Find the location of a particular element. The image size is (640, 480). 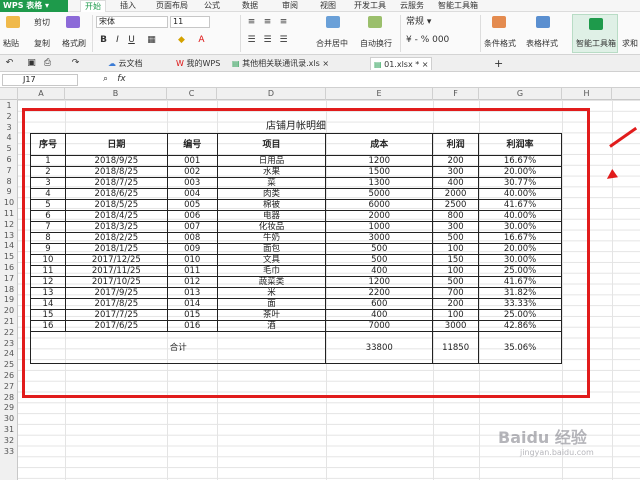

menu-tab-data: 数据 is located at coordinates (250, 6).